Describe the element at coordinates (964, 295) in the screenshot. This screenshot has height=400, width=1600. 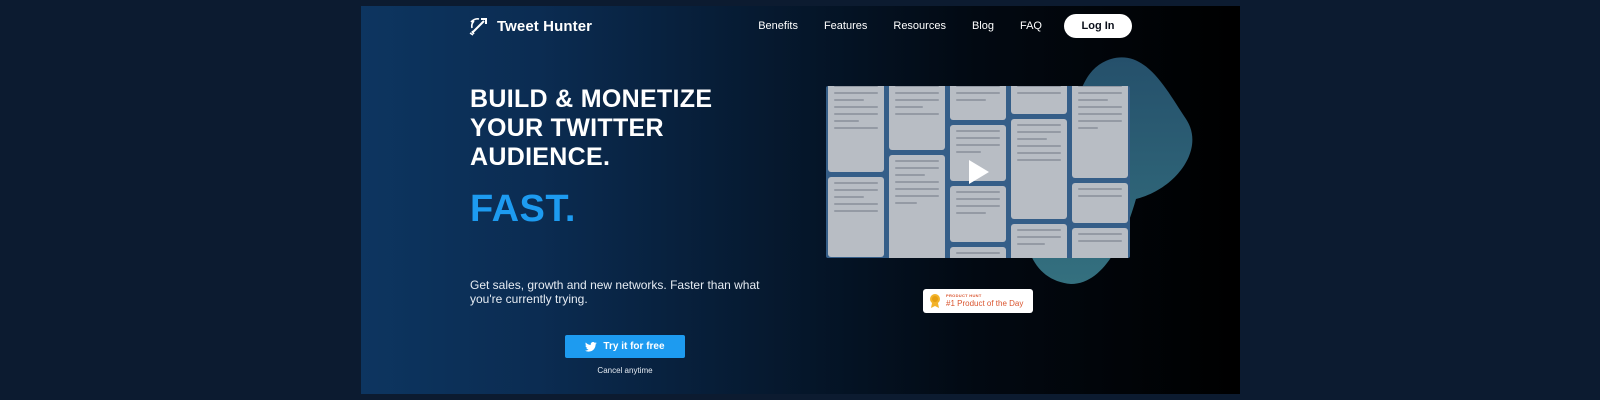
I see `badge-eyebrow: PRODUCT HUNT` at that location.